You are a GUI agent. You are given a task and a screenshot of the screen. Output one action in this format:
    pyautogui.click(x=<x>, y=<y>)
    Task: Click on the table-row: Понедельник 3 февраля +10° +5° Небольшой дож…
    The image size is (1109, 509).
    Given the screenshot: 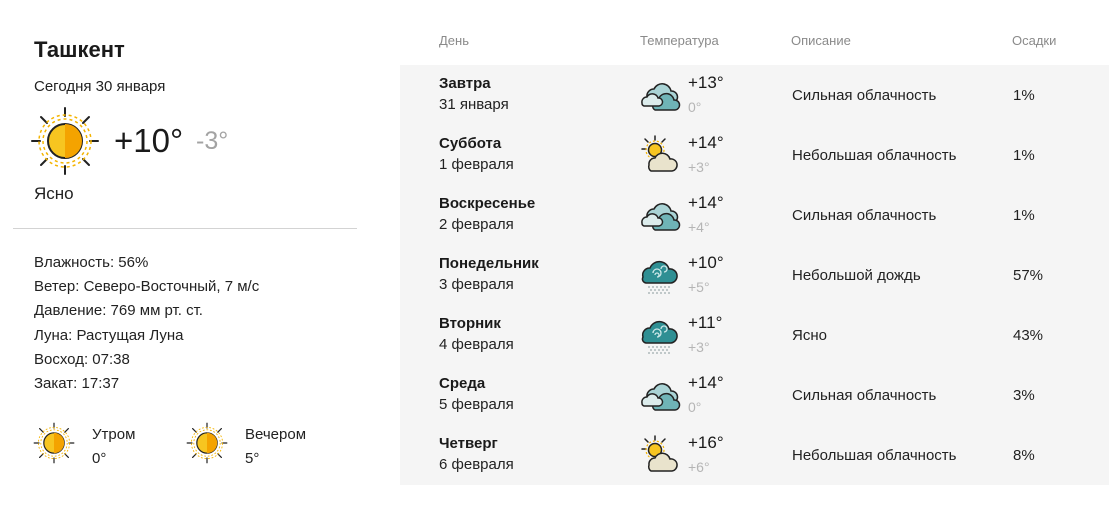 What is the action you would take?
    pyautogui.click(x=754, y=275)
    